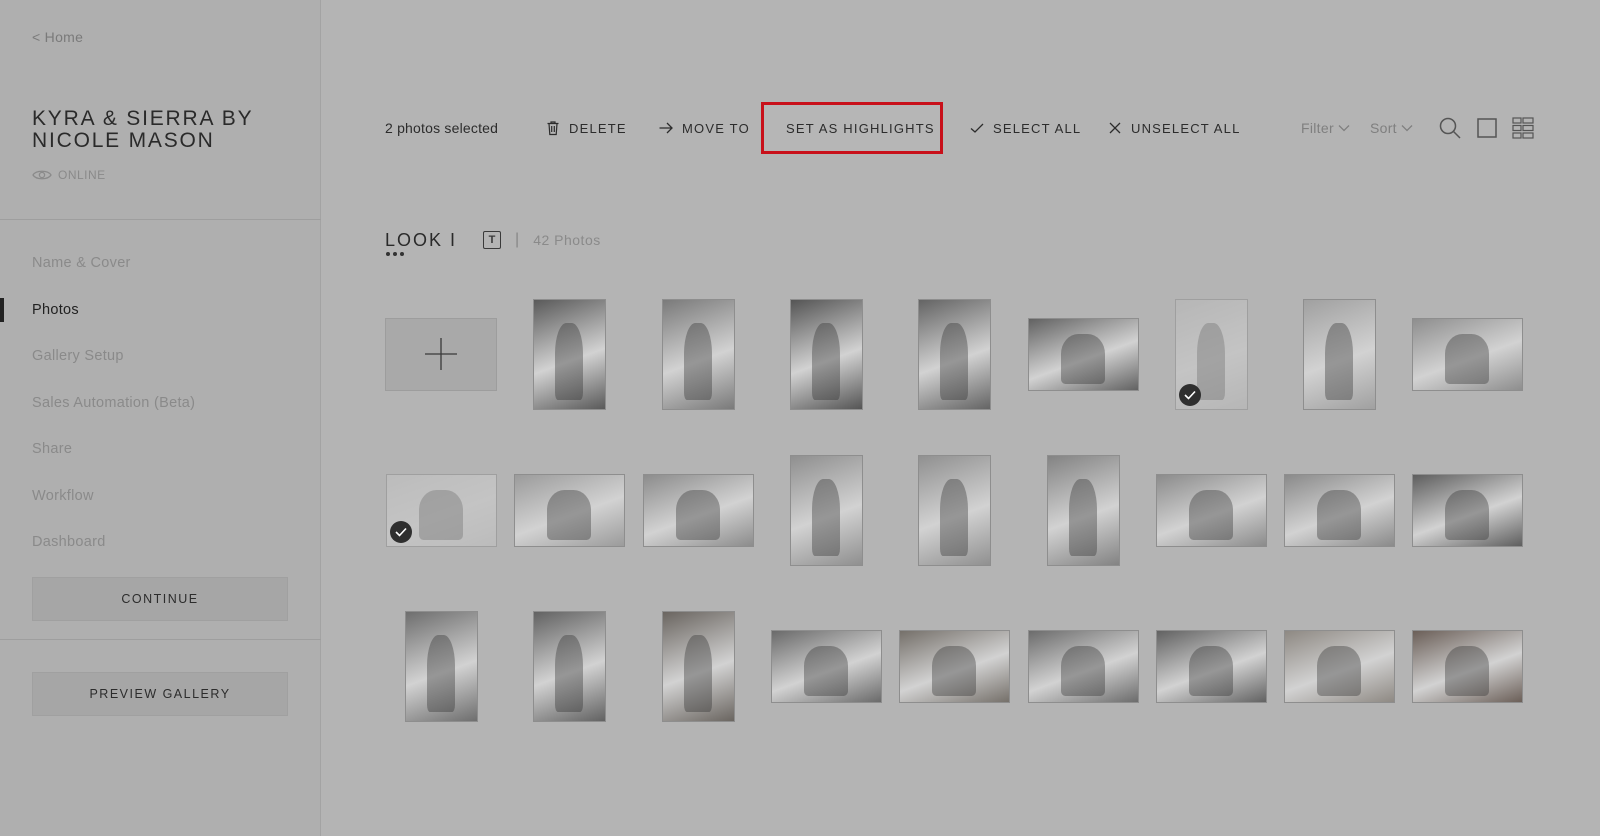 Image resolution: width=1600 pixels, height=836 pixels. What do you see at coordinates (852, 128) in the screenshot?
I see `set-as-highlights-button: SET AS HIGHLIGHTS` at bounding box center [852, 128].